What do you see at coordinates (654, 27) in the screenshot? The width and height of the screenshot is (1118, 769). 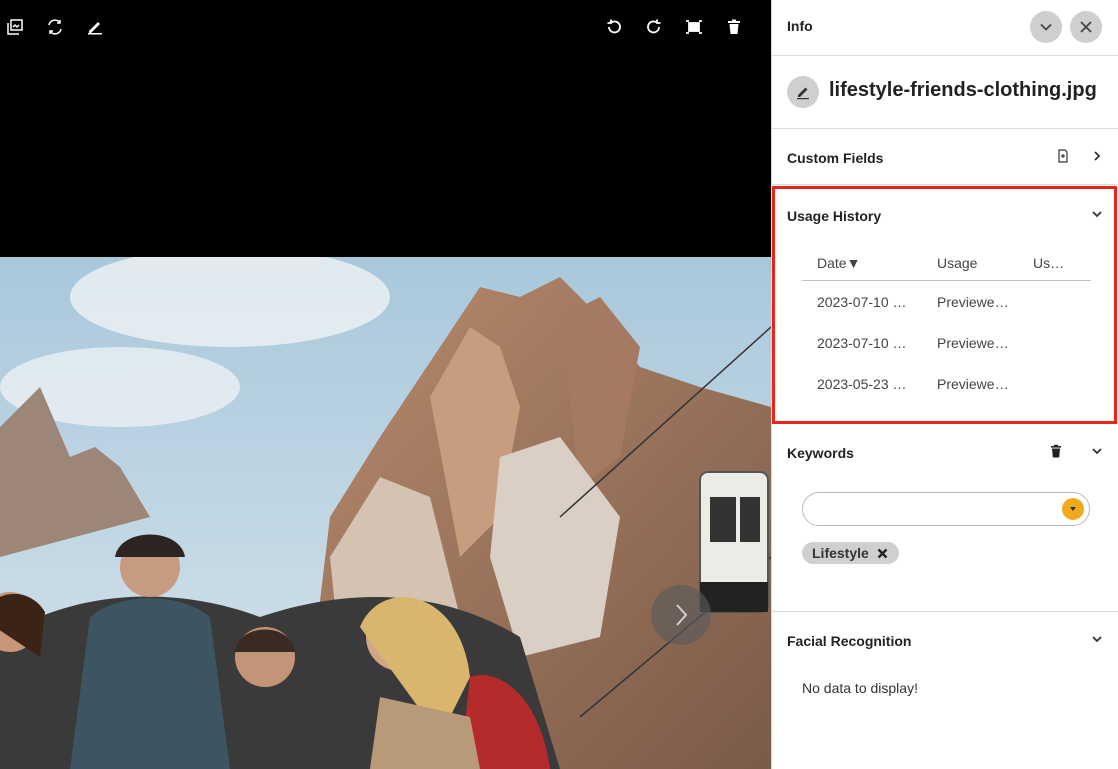 I see `rotate-right-icon` at bounding box center [654, 27].